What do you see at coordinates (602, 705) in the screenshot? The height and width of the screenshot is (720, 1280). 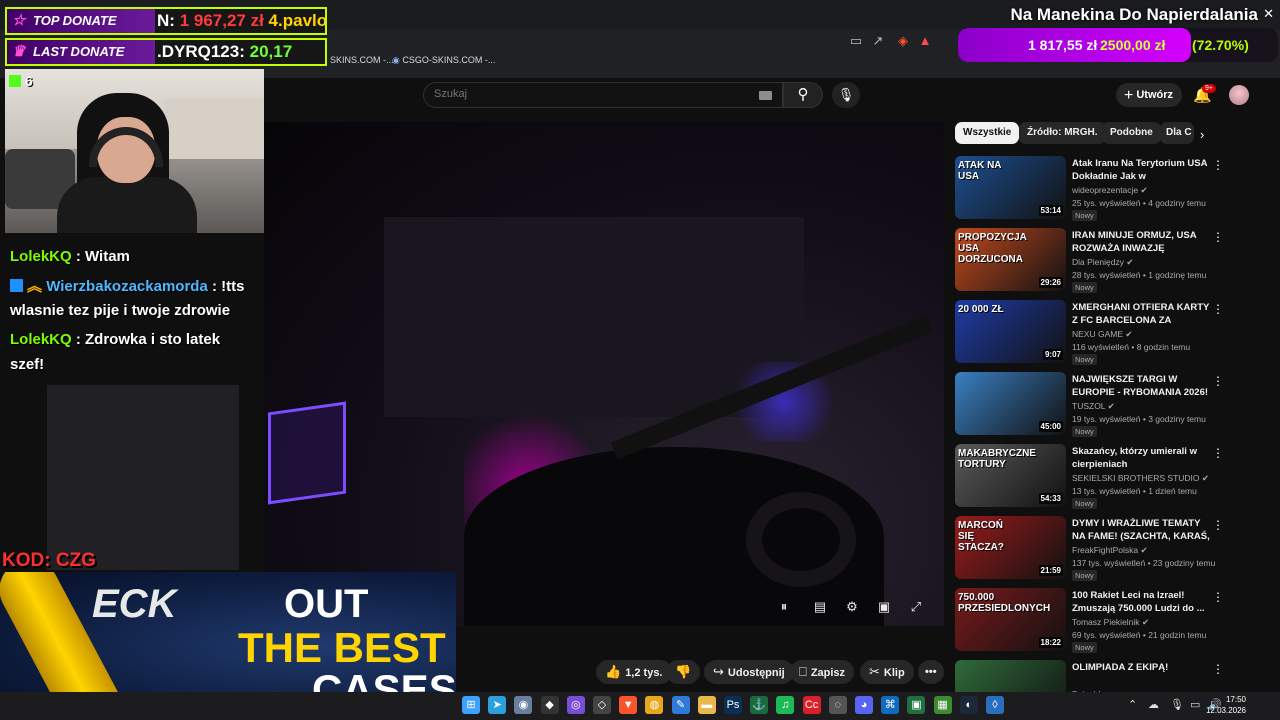 I see `unity-icon: ◇` at bounding box center [602, 705].